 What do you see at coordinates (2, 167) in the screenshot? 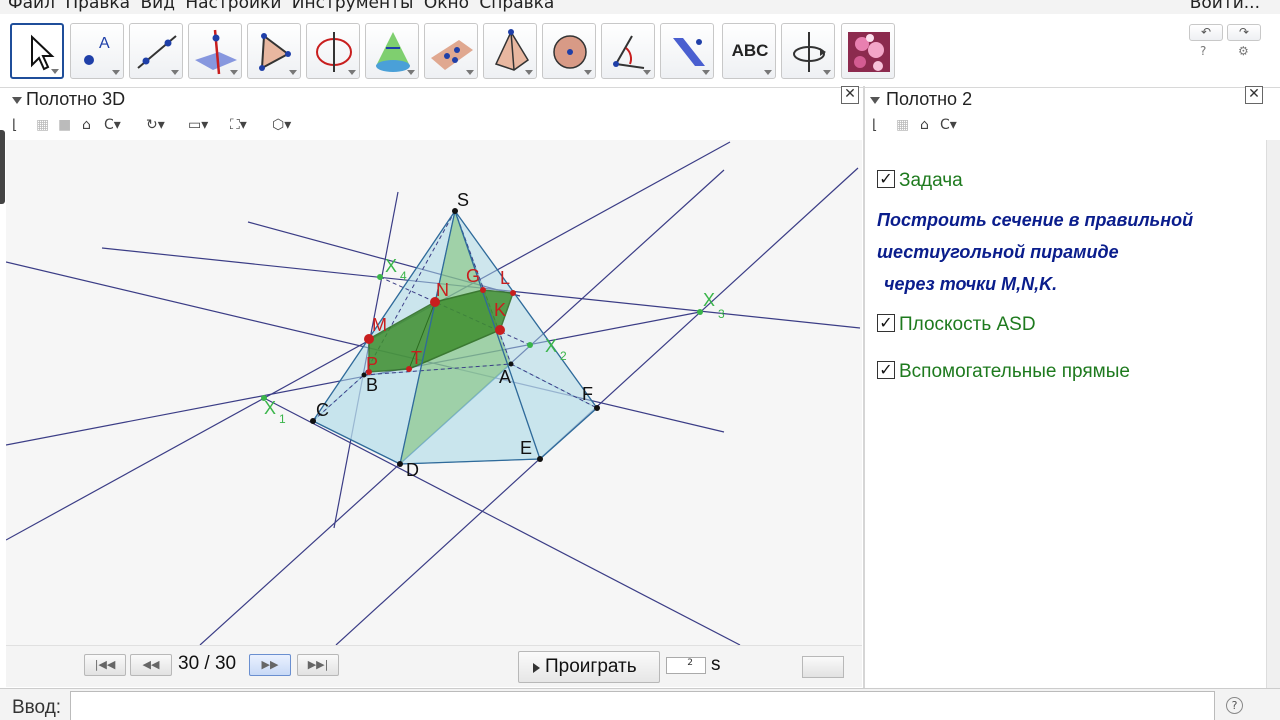
I see `sidebar-toggle-tab` at bounding box center [2, 167].